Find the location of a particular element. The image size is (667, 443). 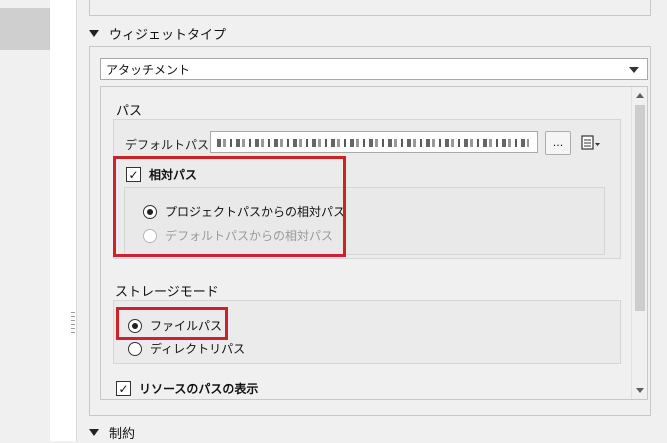

highlight-box-file-path is located at coordinates (172, 323).